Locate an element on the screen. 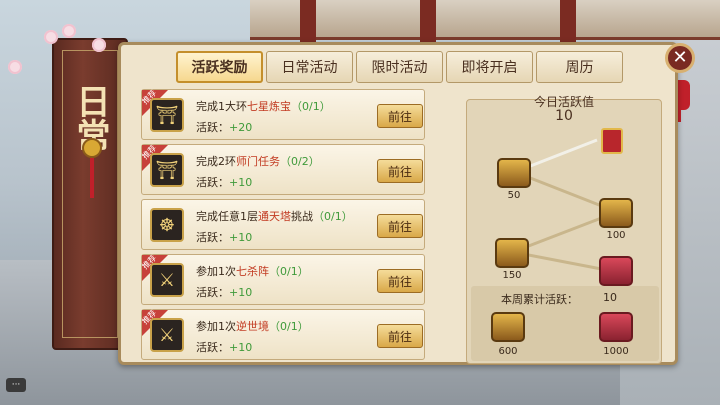 This screenshot has height=405, width=720. task-title: 完成1大环七星炼宝（0/1） is located at coordinates (263, 106).